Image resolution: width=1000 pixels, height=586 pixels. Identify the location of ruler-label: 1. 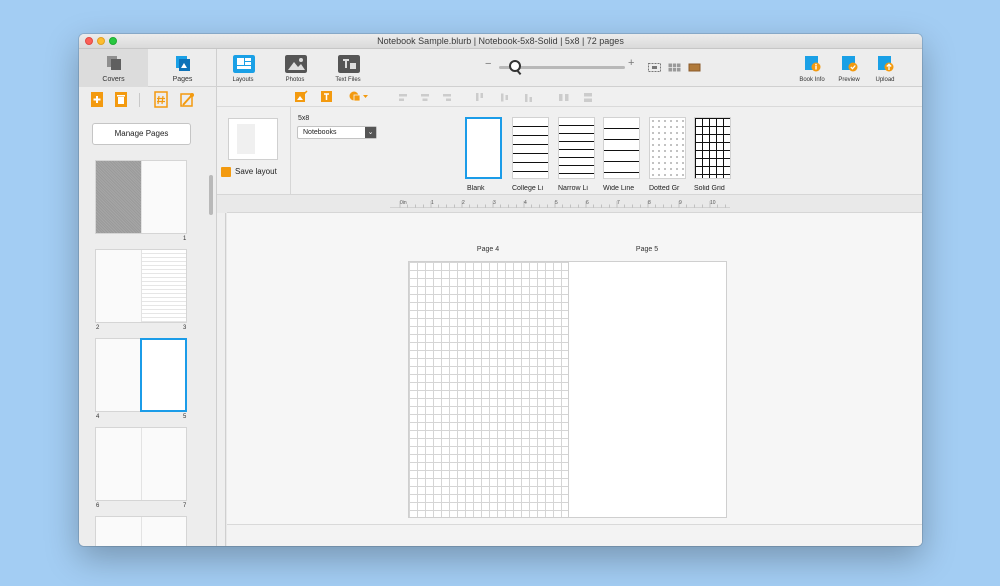
(432, 203).